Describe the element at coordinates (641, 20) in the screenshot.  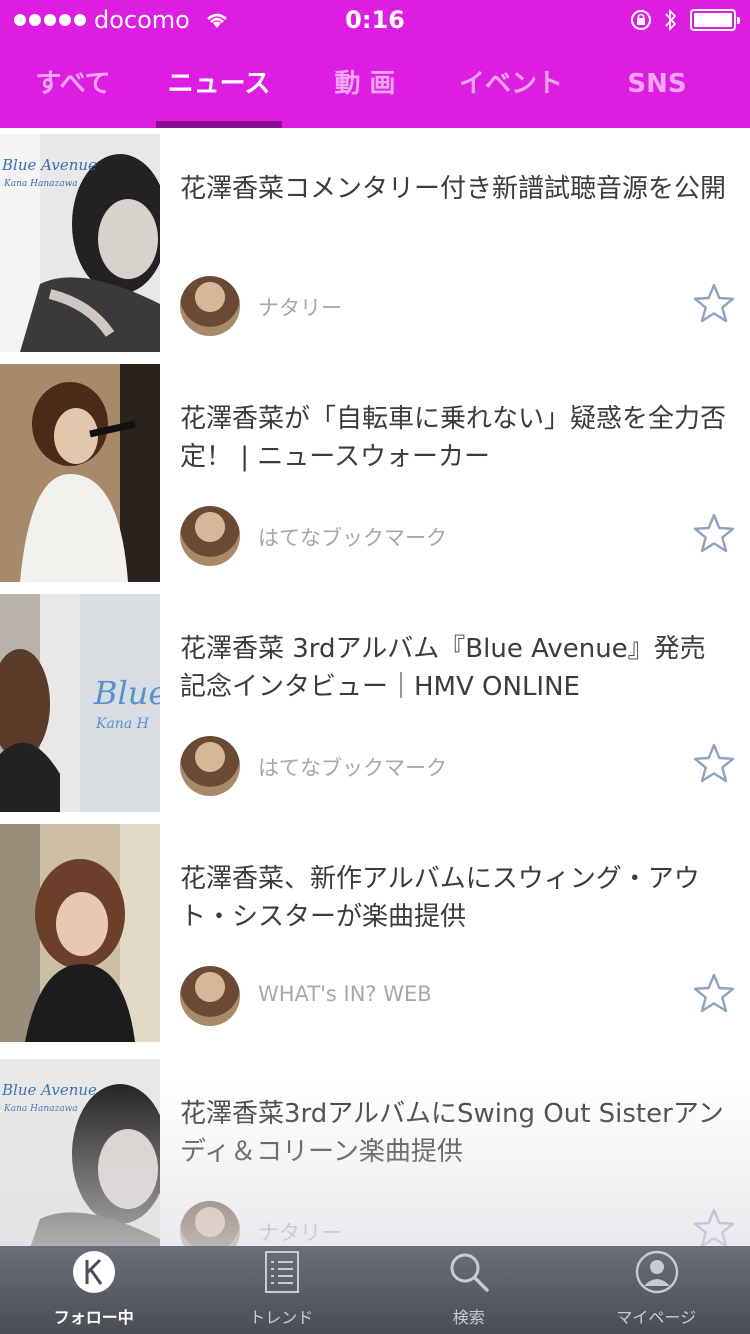
I see `orientation-lock-icon` at that location.